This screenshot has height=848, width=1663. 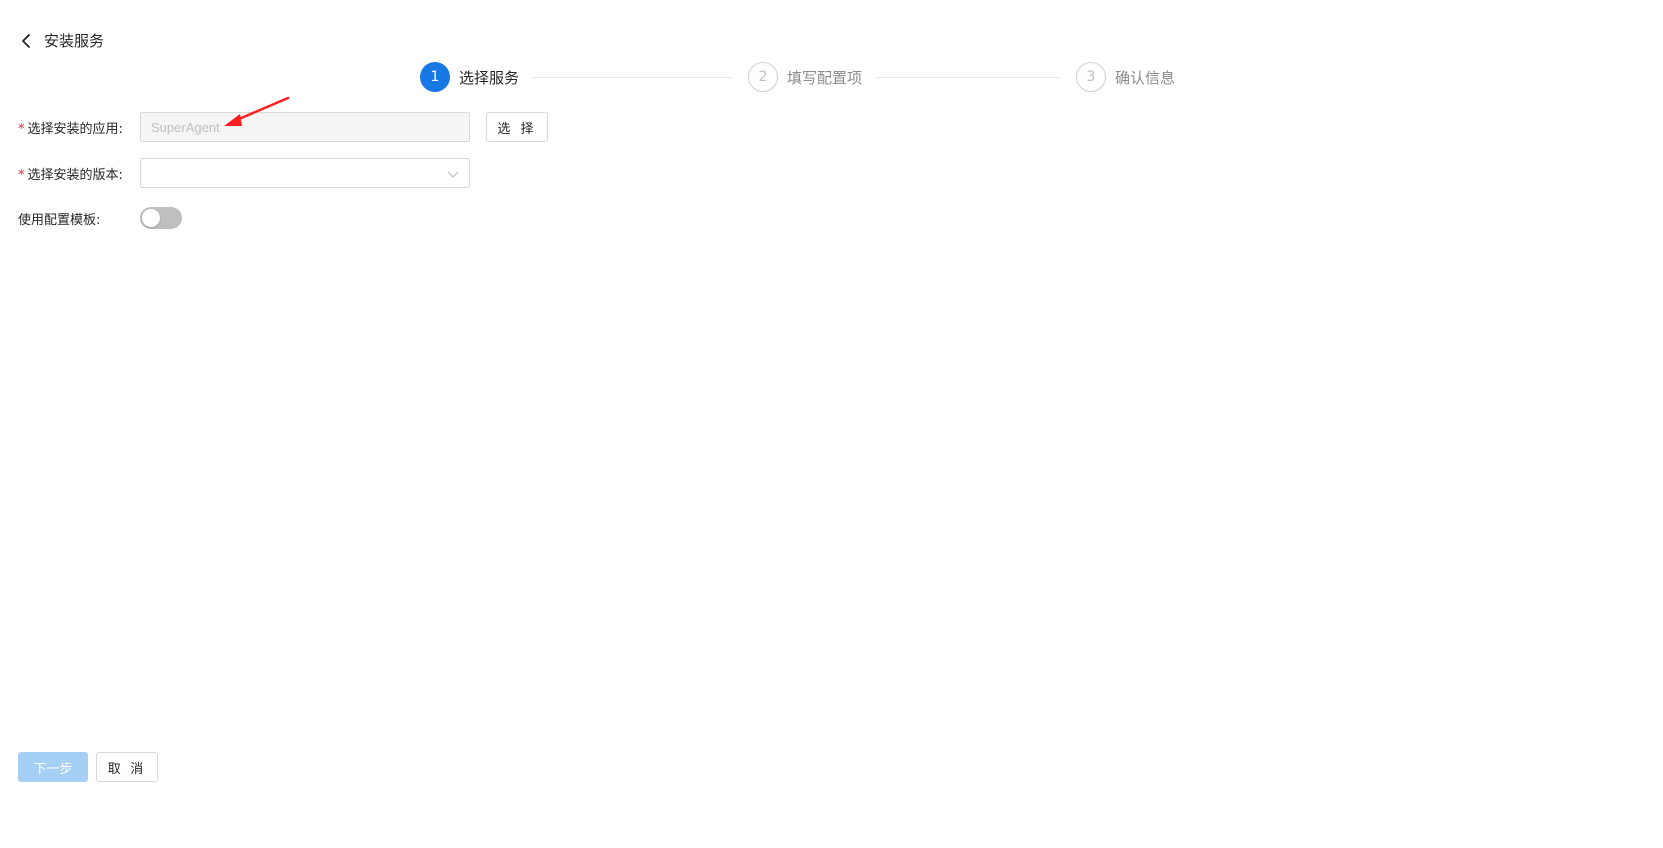 What do you see at coordinates (75, 175) in the screenshot?
I see `version-label-text: 选择安装的版本:` at bounding box center [75, 175].